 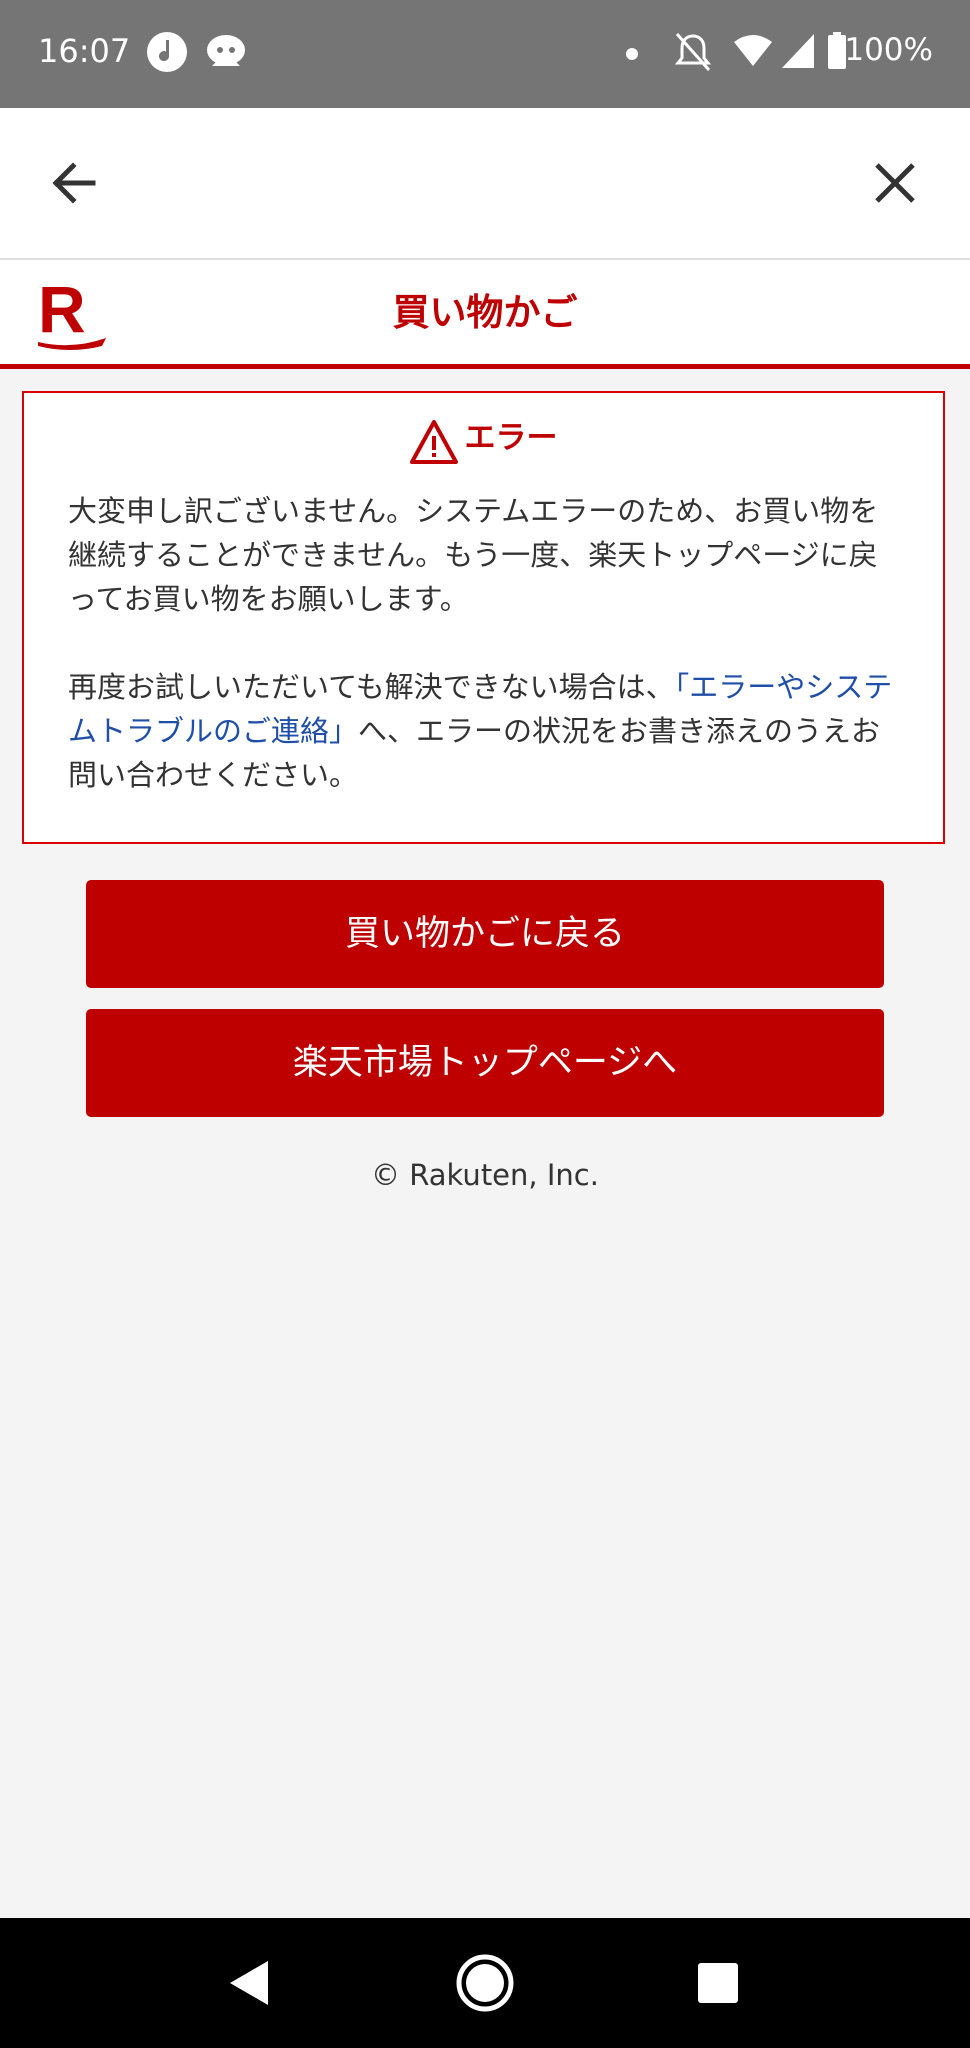 I want to click on battery-level: 100%, so click(x=888, y=50).